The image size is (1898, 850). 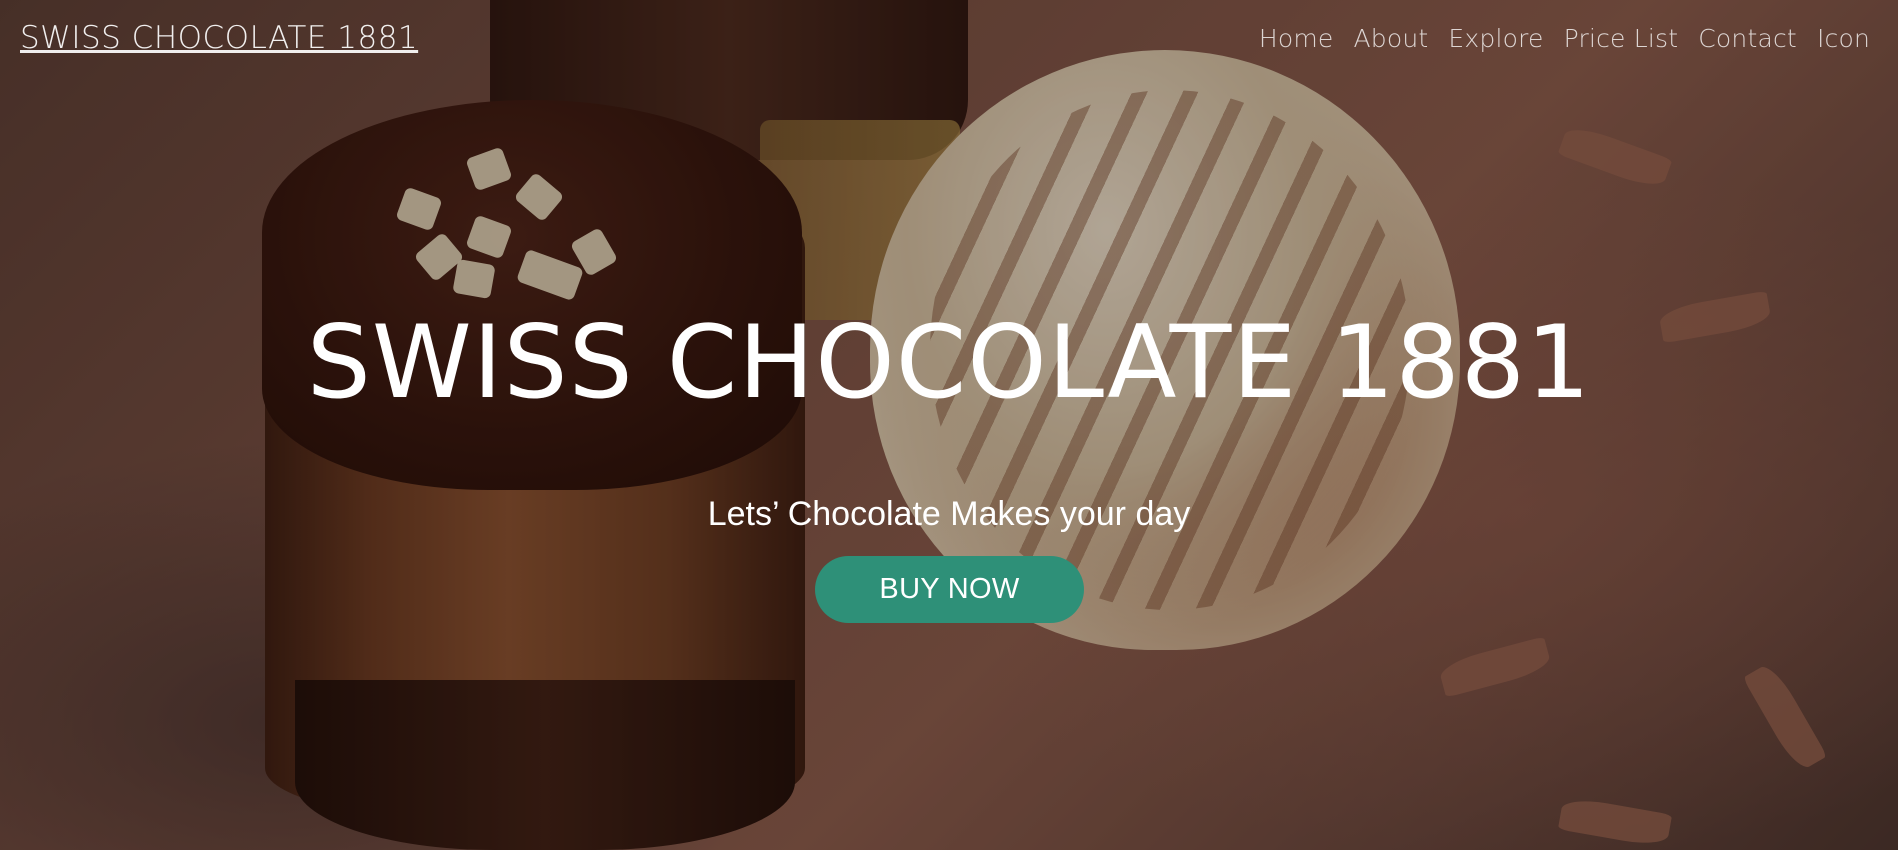 I want to click on hero-title: SWISS CHOCOLATE 1881, so click(x=949, y=362).